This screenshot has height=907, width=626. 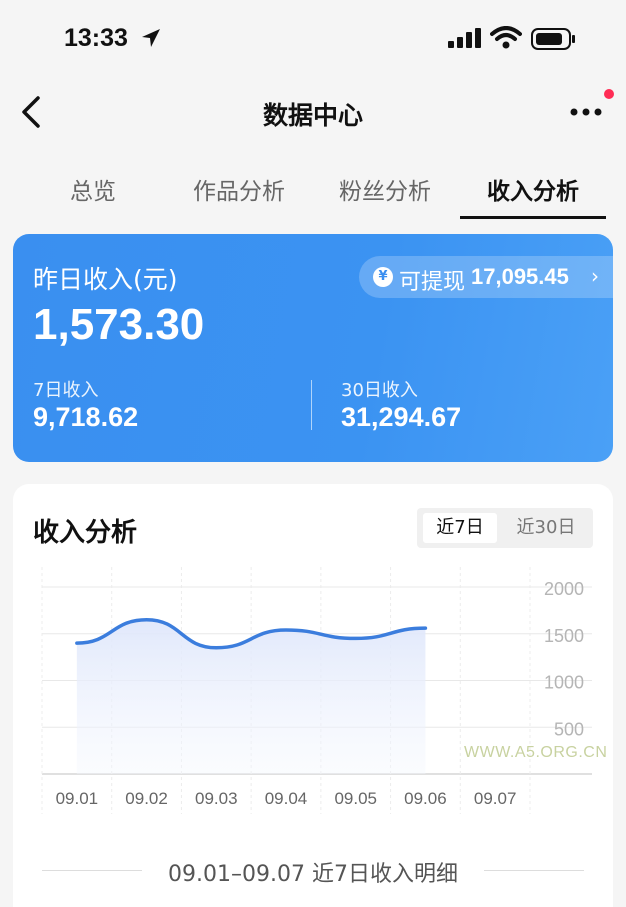 I want to click on x-tick-label: 09.03, so click(x=216, y=798).